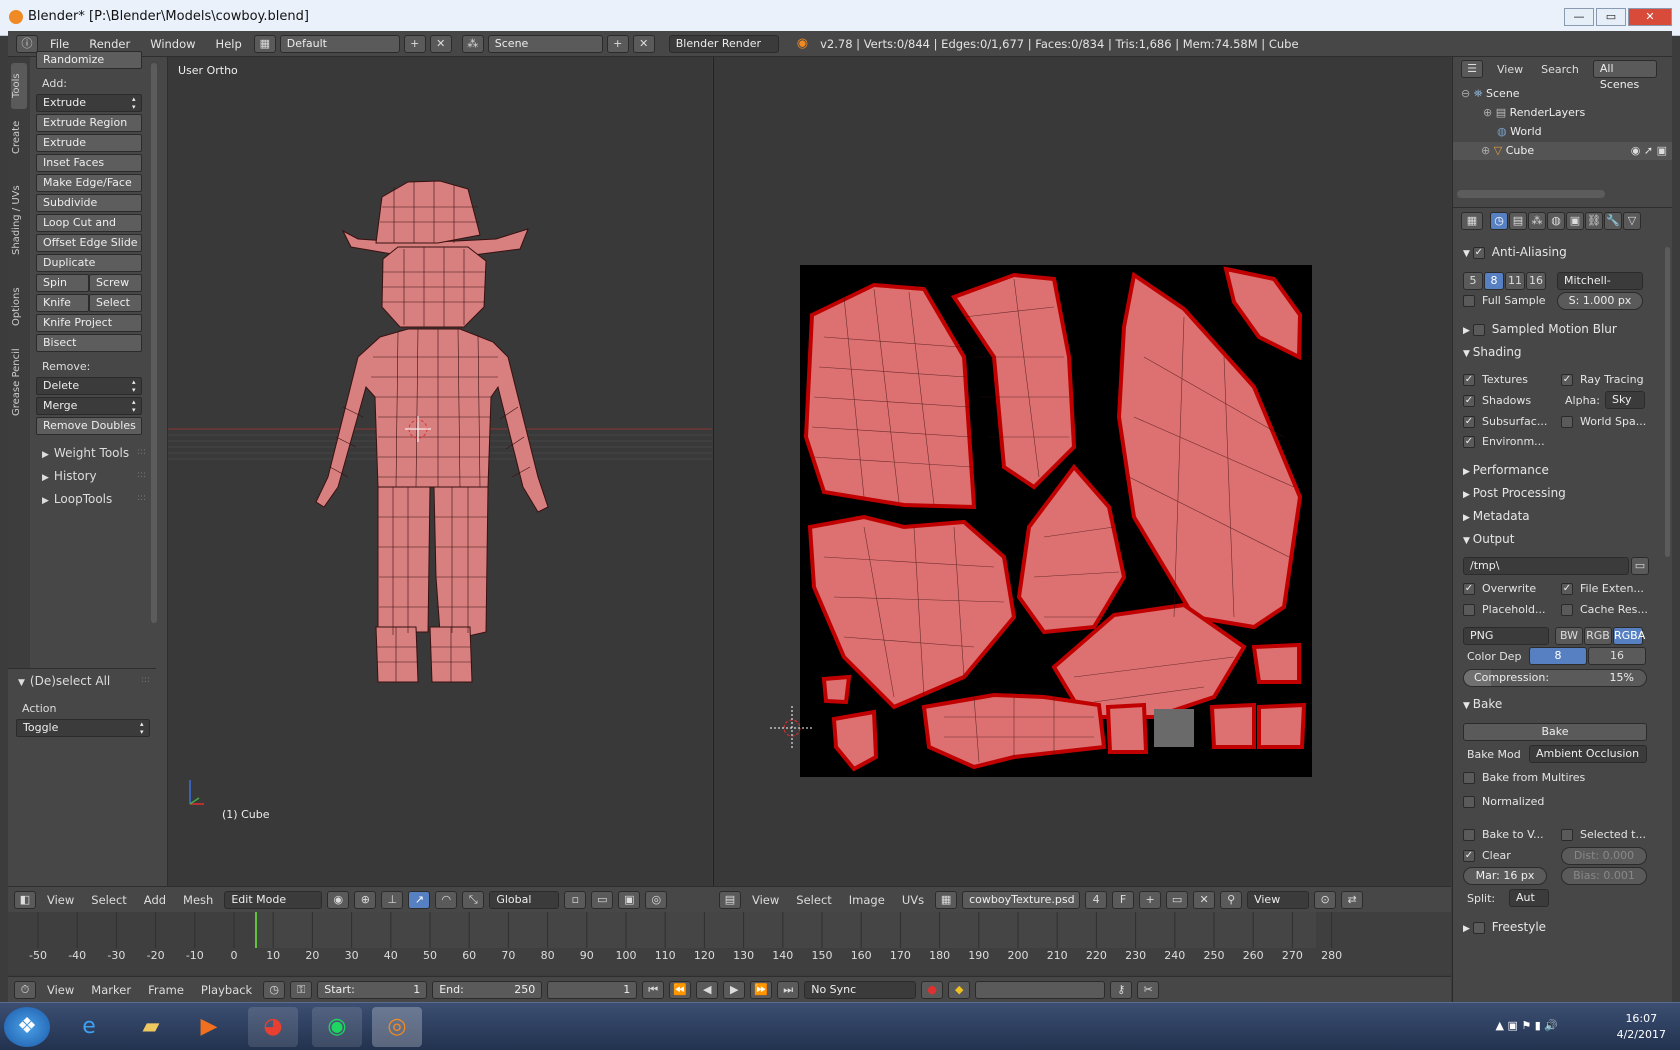  What do you see at coordinates (602, 899) in the screenshot?
I see `edge-select-icon: ▭` at bounding box center [602, 899].